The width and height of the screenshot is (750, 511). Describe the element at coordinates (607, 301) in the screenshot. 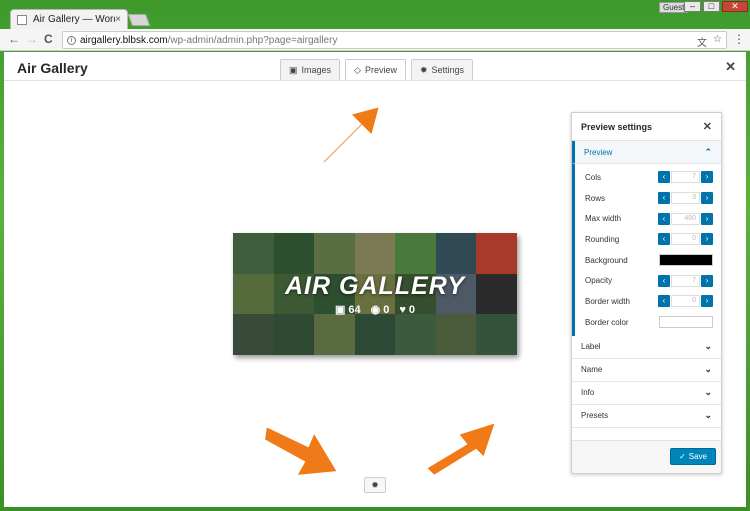

I see `prop-label: Border width` at that location.